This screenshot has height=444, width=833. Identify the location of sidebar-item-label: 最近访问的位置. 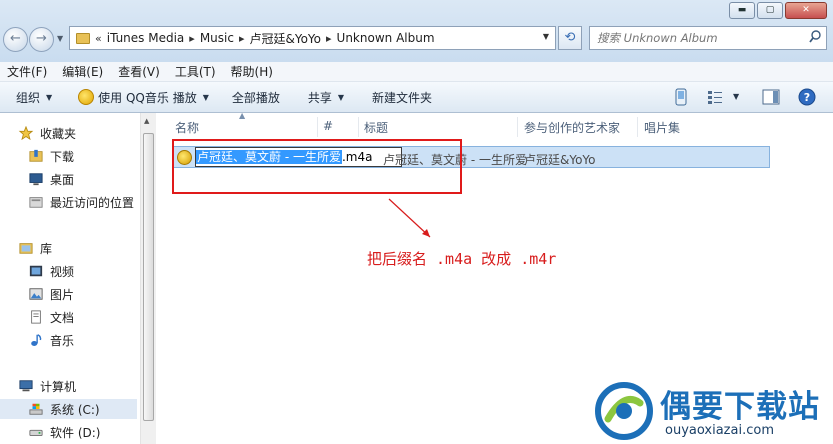
(92, 202).